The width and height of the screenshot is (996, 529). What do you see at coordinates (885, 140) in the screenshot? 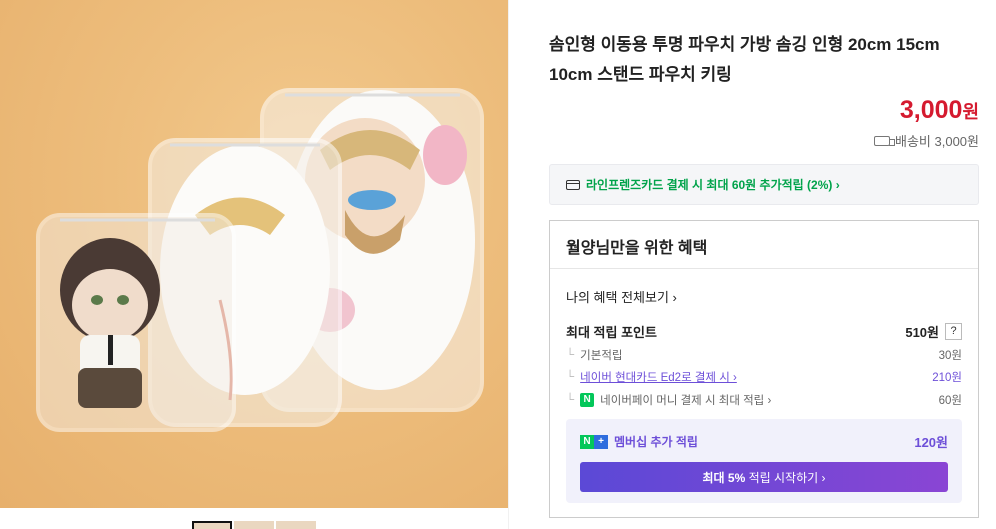
I see `truck-icon` at bounding box center [885, 140].